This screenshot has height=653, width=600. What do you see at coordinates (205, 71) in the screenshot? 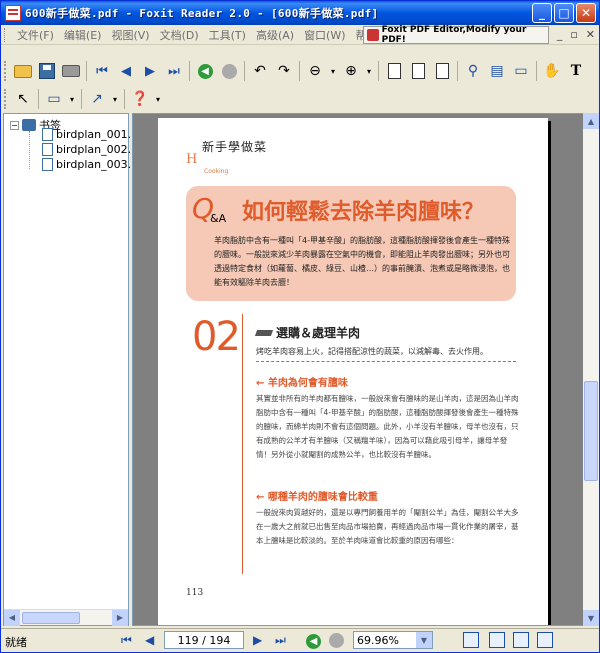
I see `go-back-button: ◀` at bounding box center [205, 71].